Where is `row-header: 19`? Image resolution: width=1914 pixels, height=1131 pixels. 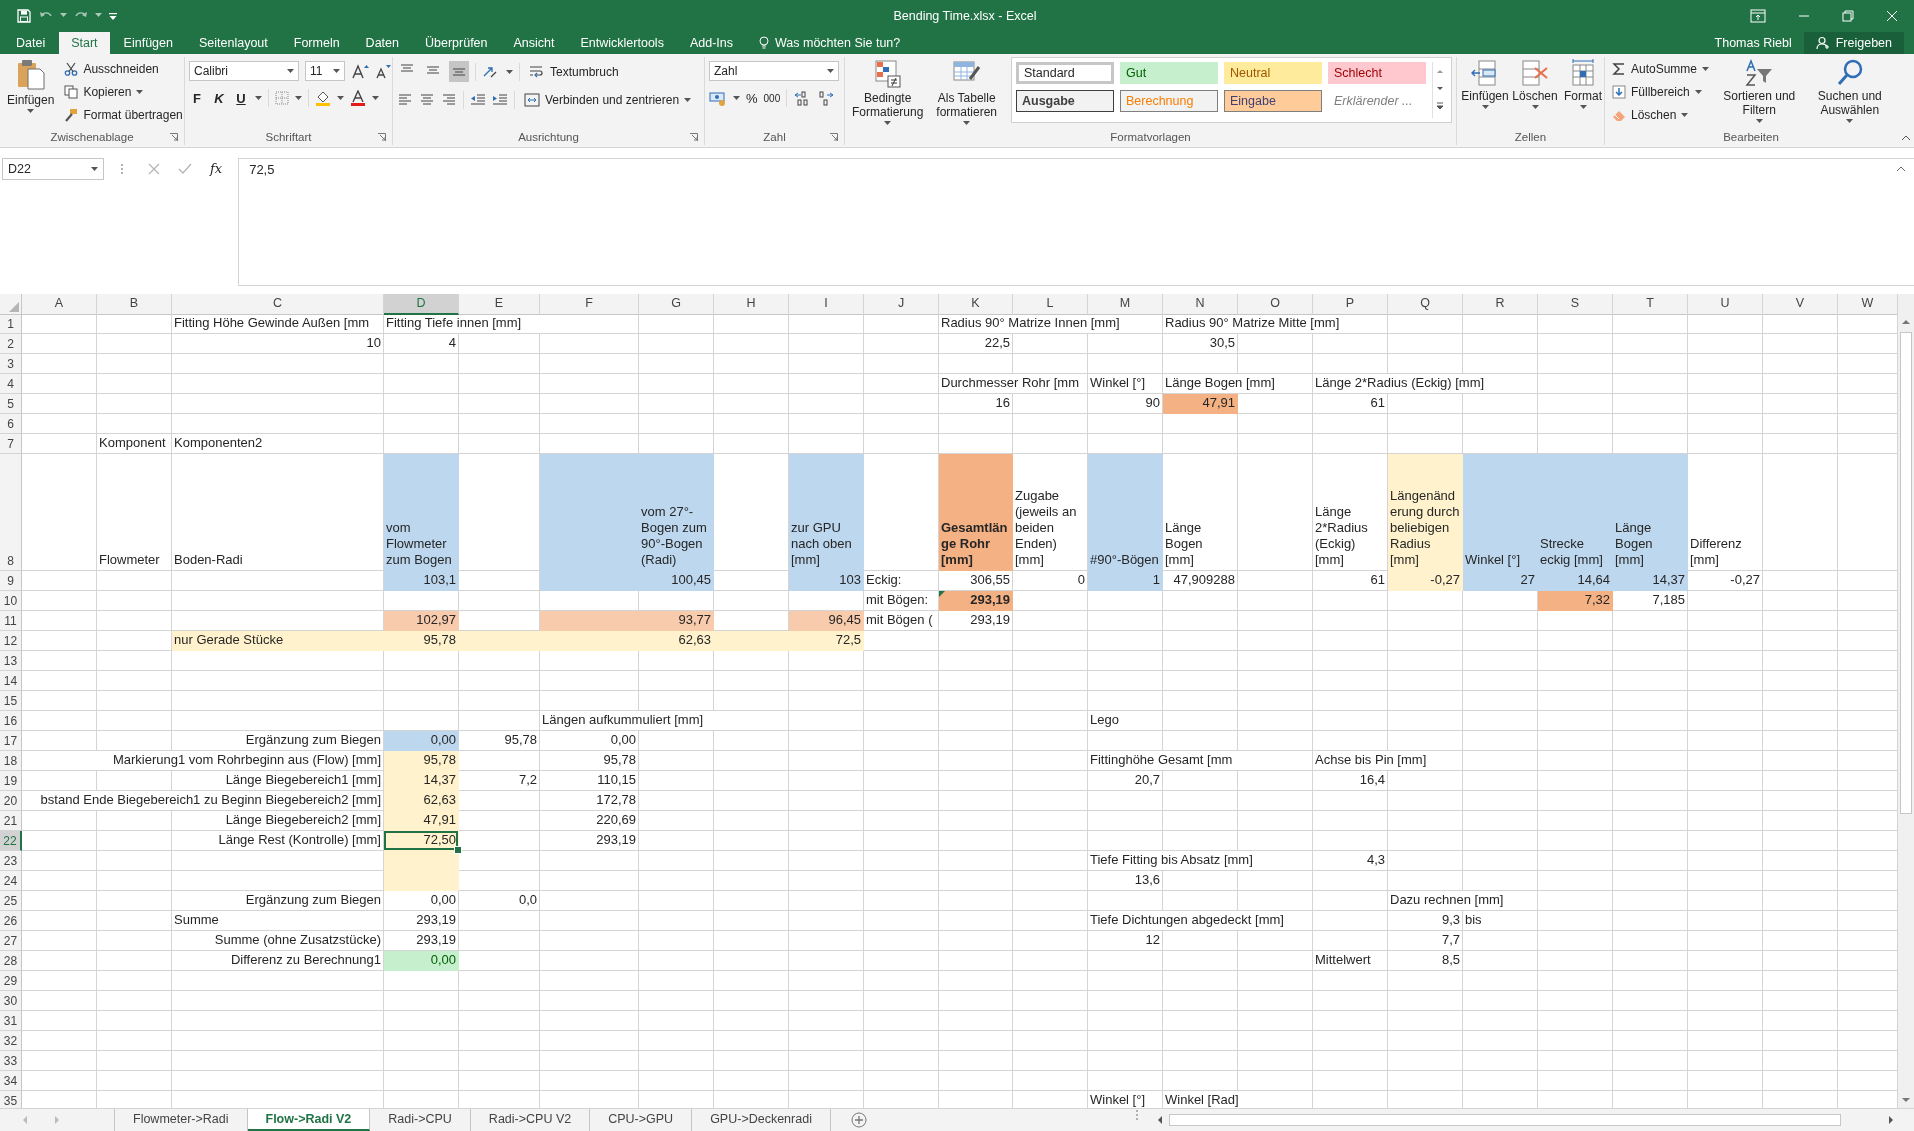 row-header: 19 is located at coordinates (11, 781).